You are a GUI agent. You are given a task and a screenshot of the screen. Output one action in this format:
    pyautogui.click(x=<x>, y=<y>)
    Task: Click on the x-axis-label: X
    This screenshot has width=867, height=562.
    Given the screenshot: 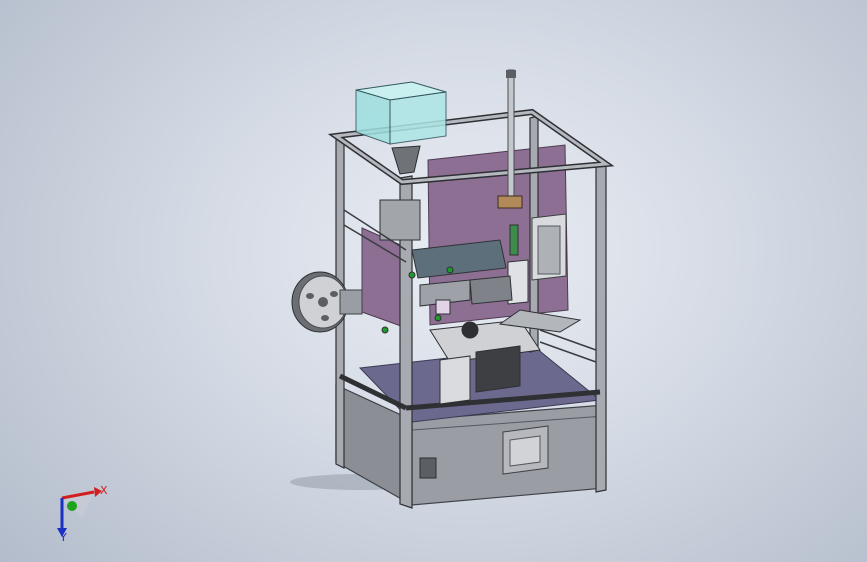 What is the action you would take?
    pyautogui.click(x=104, y=490)
    